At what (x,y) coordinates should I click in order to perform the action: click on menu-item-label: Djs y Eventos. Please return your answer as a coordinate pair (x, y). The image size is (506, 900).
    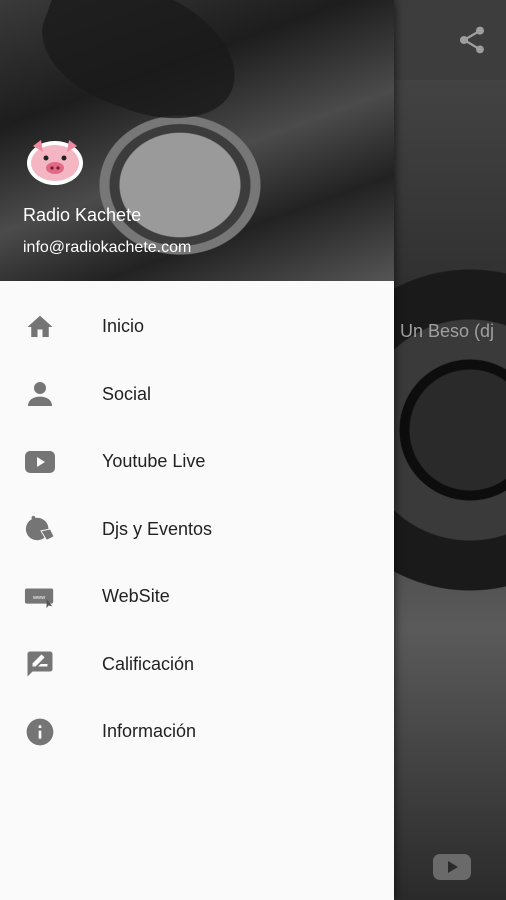
    Looking at the image, I should click on (157, 528).